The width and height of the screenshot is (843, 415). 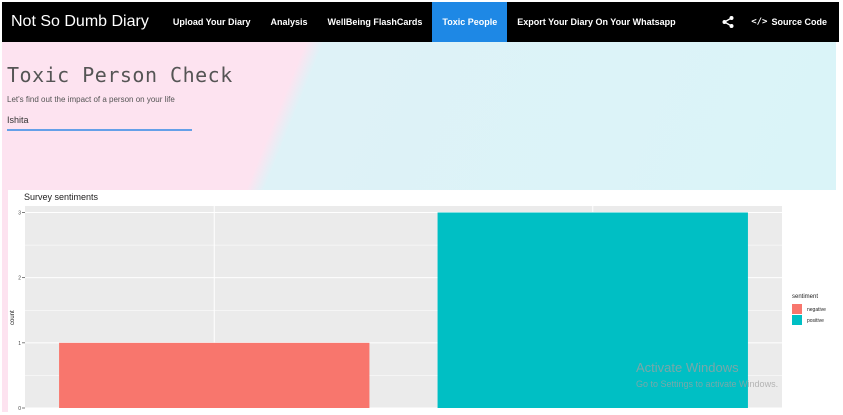 I want to click on nav-right: </> Source Code, so click(x=780, y=22).